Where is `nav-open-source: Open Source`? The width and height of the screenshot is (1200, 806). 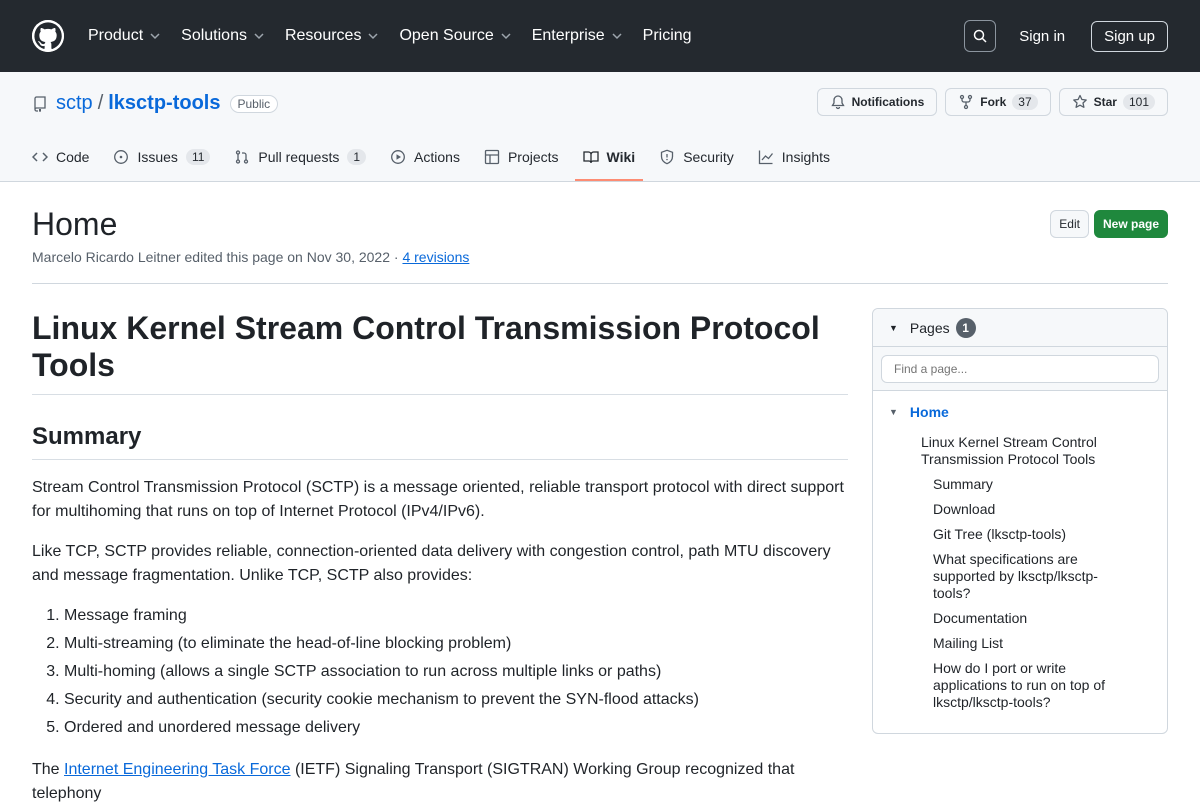 nav-open-source: Open Source is located at coordinates (455, 36).